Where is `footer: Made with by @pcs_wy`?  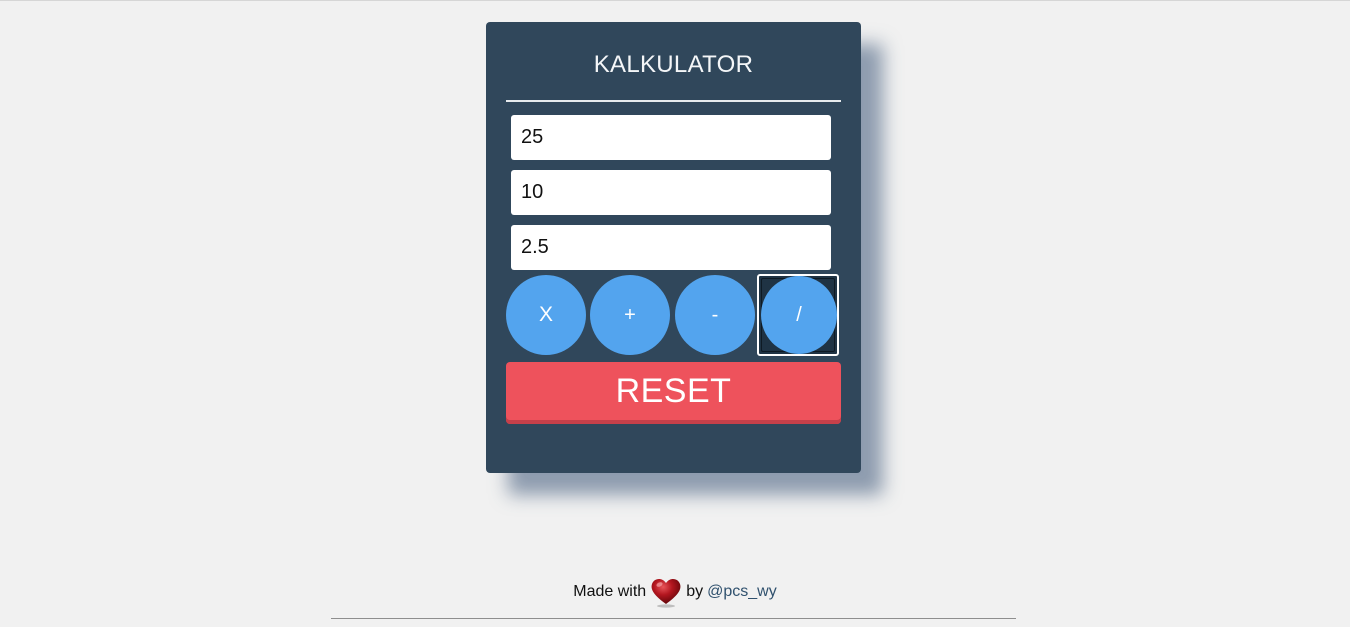
footer: Made with by @pcs_wy is located at coordinates (675, 592).